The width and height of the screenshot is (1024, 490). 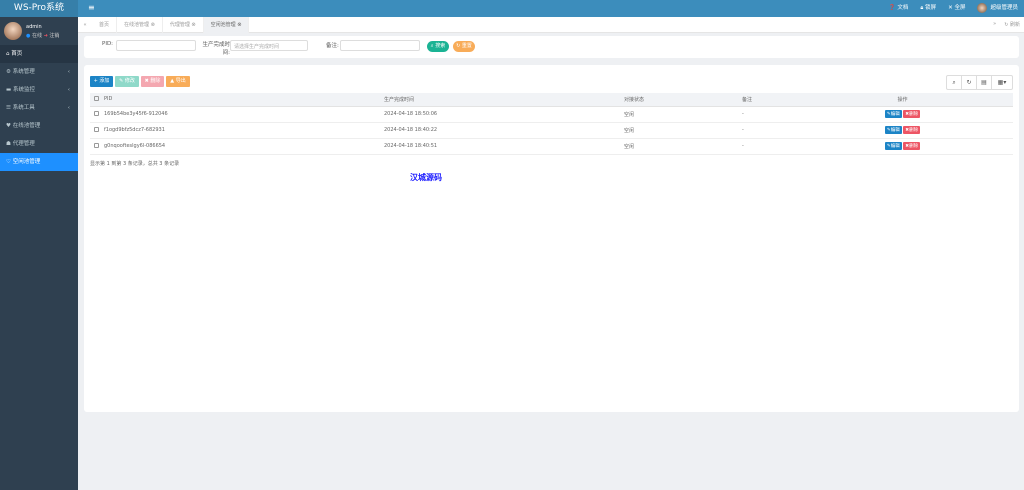 I want to click on table-tools: ⌕ ↻ ▤ ▦▾, so click(x=979, y=82).